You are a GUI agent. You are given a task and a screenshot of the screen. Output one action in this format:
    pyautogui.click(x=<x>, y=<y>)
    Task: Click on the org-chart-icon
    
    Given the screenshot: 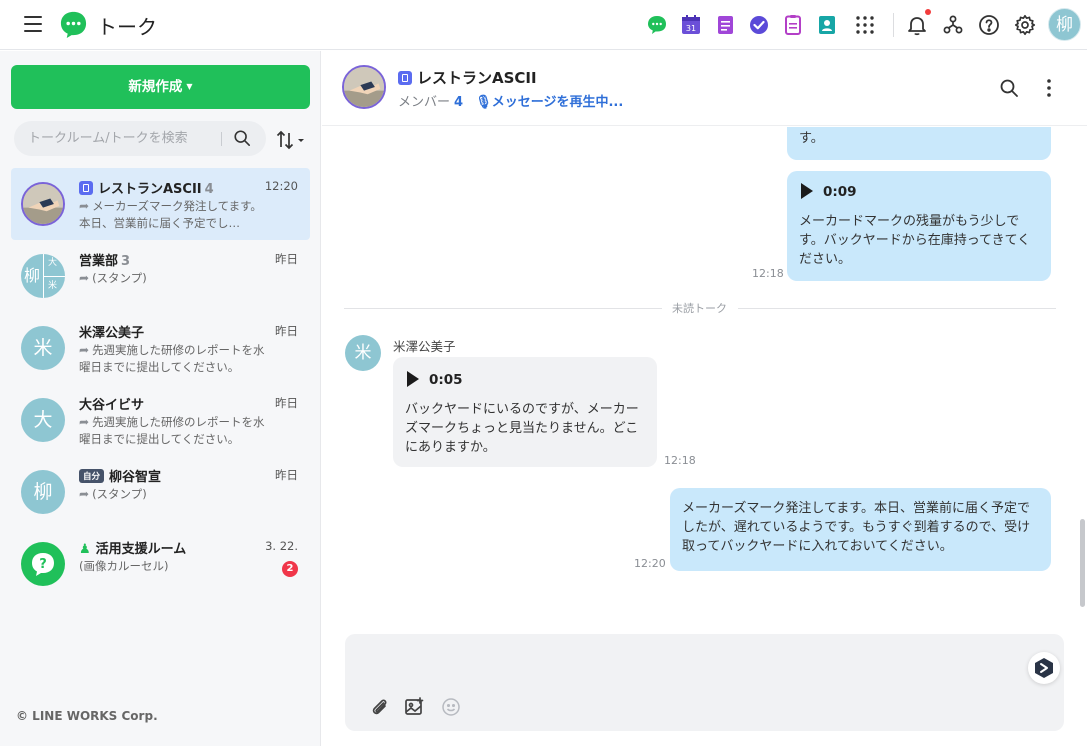 What is the action you would take?
    pyautogui.click(x=953, y=25)
    